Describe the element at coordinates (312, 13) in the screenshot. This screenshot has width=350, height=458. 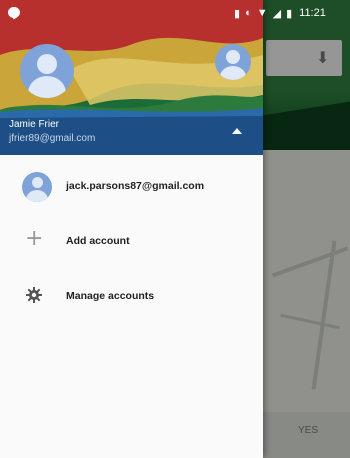
I see `clock: 11:21` at that location.